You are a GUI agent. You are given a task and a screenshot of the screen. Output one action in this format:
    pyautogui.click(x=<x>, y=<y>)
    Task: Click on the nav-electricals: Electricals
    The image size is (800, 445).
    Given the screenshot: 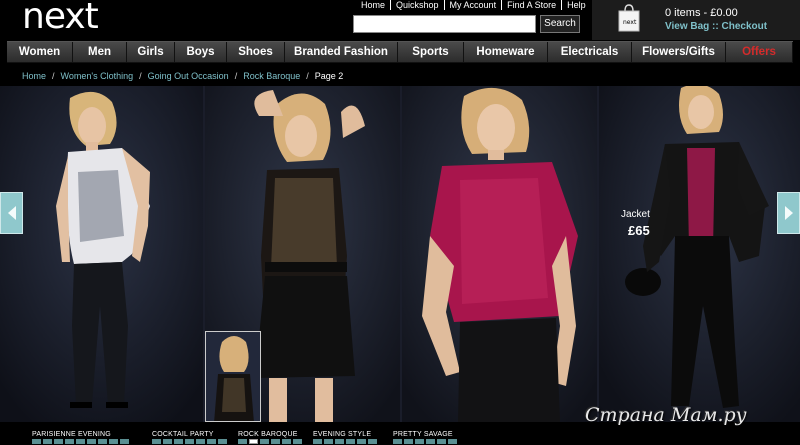 What is the action you would take?
    pyautogui.click(x=590, y=52)
    